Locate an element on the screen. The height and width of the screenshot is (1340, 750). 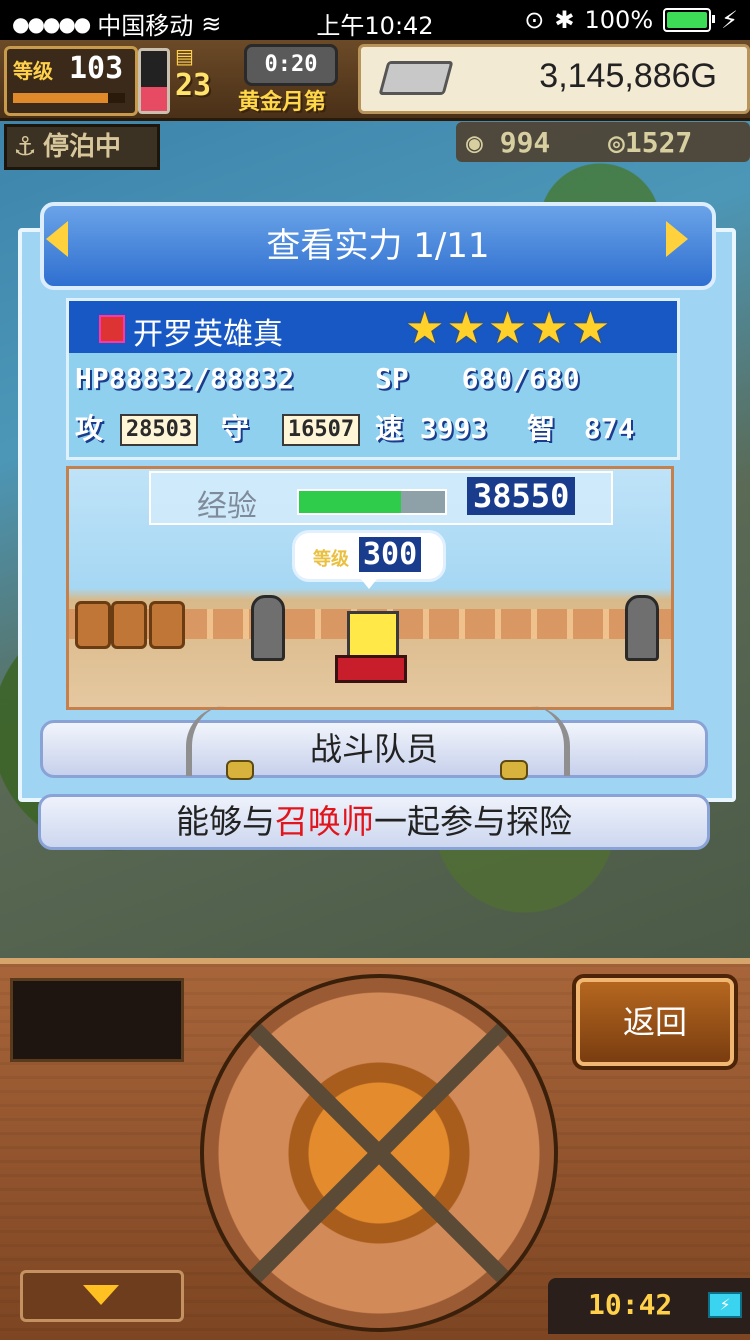
food-resource: ◉ 994 is located at coordinates (508, 142).